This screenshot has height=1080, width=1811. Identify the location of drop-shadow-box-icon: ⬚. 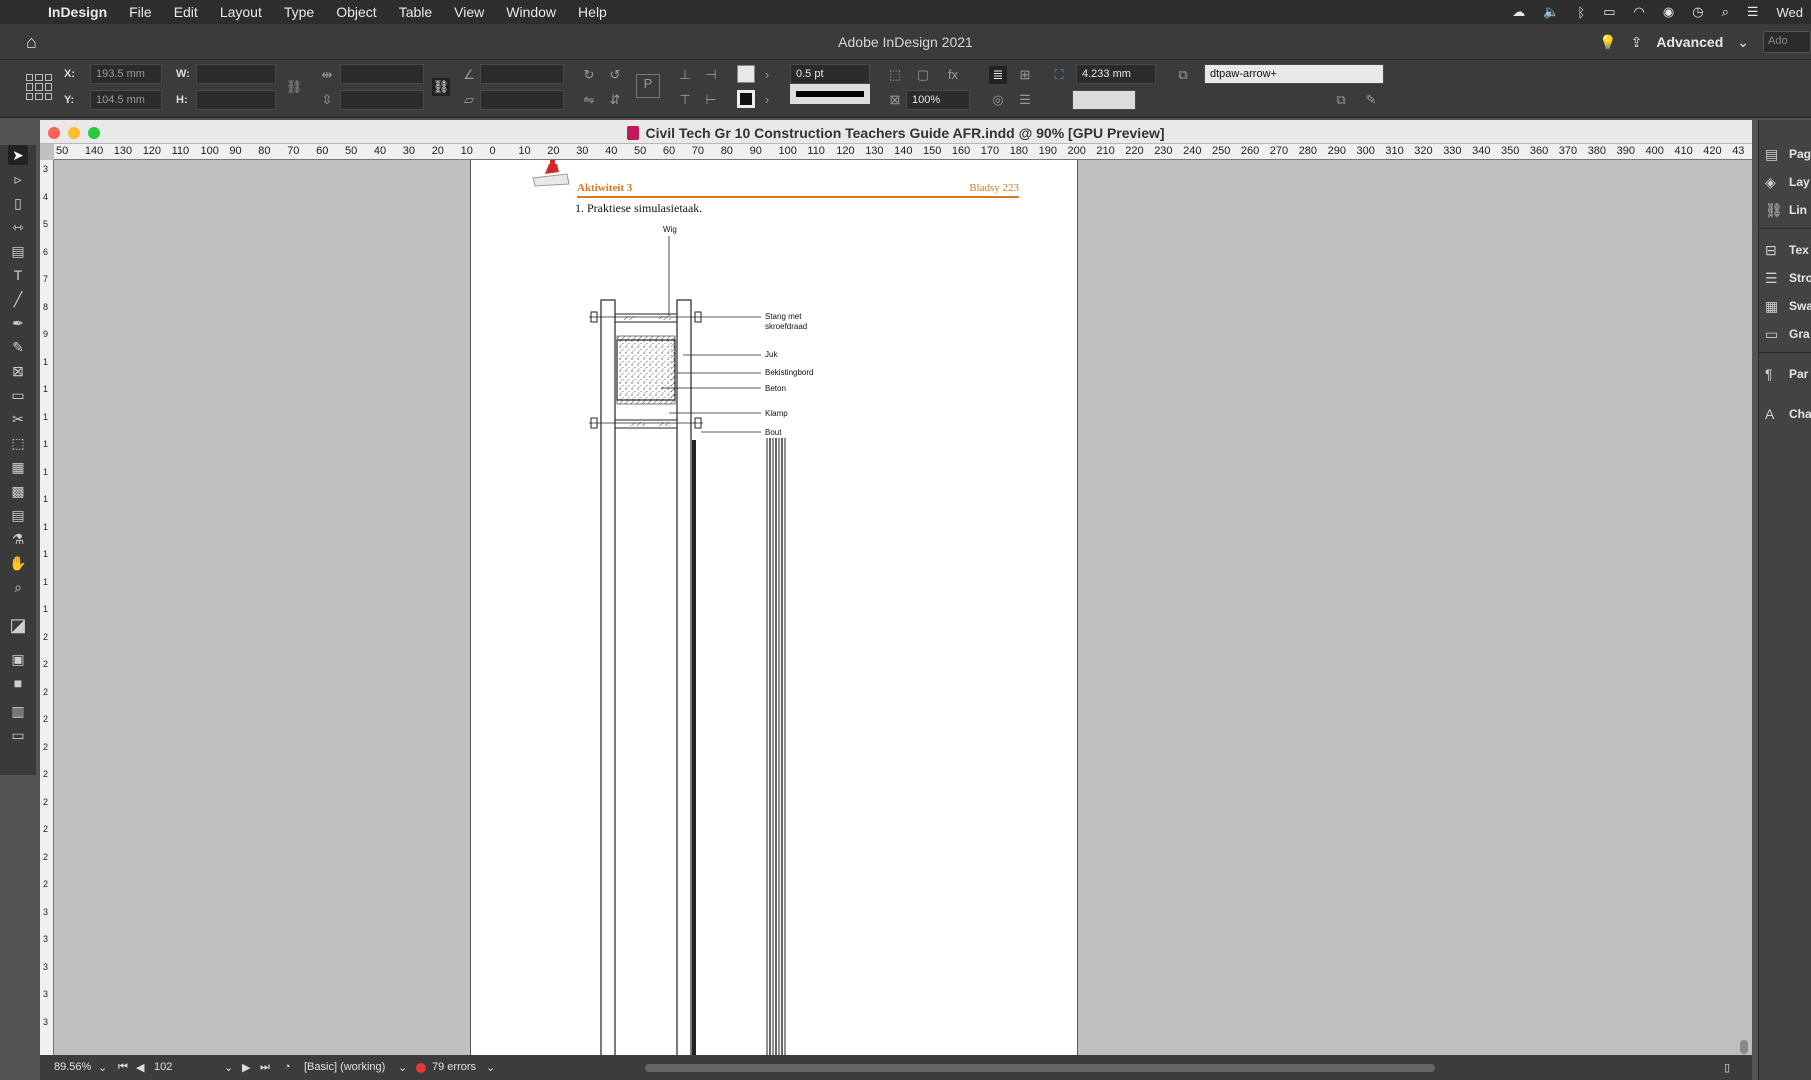
(895, 75).